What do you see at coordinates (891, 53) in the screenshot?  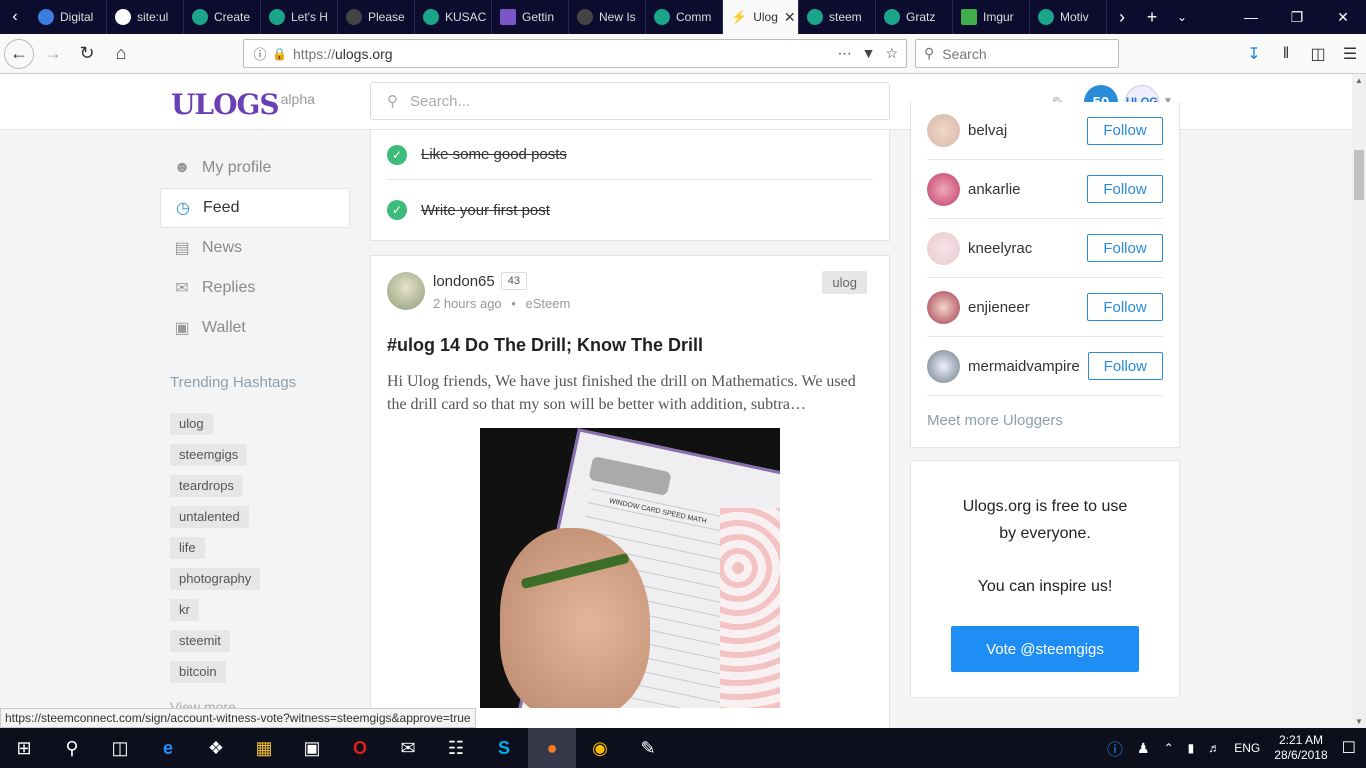 I see `bookmark-star-icon: ☆` at bounding box center [891, 53].